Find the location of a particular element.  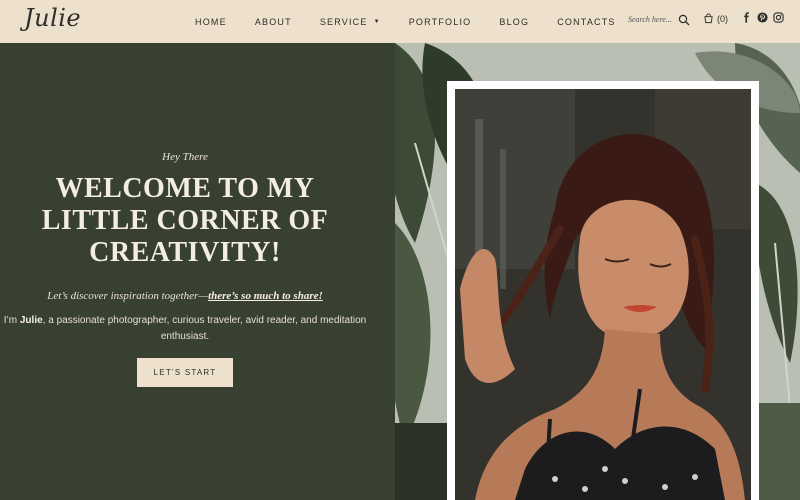

pinterest-icon is located at coordinates (762, 17).